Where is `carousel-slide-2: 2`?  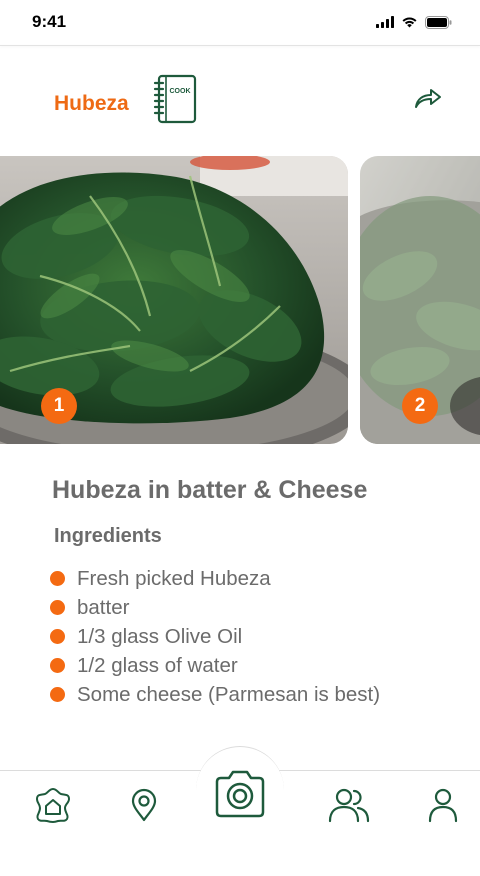
carousel-slide-2: 2 is located at coordinates (420, 300).